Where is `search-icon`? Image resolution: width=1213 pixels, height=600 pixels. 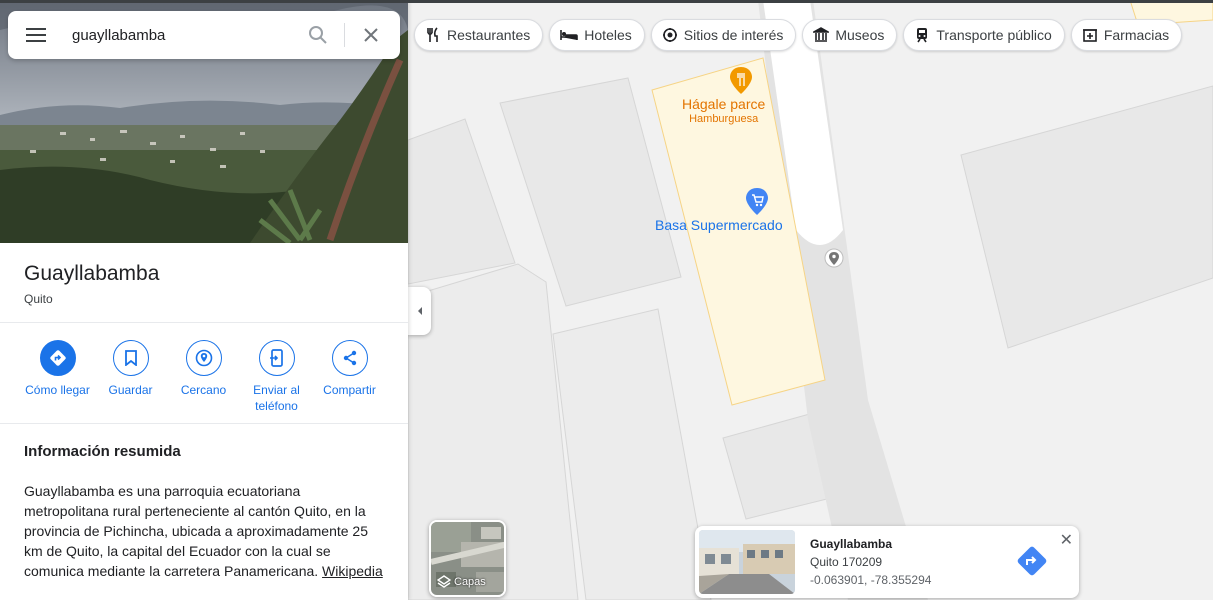 search-icon is located at coordinates (318, 35).